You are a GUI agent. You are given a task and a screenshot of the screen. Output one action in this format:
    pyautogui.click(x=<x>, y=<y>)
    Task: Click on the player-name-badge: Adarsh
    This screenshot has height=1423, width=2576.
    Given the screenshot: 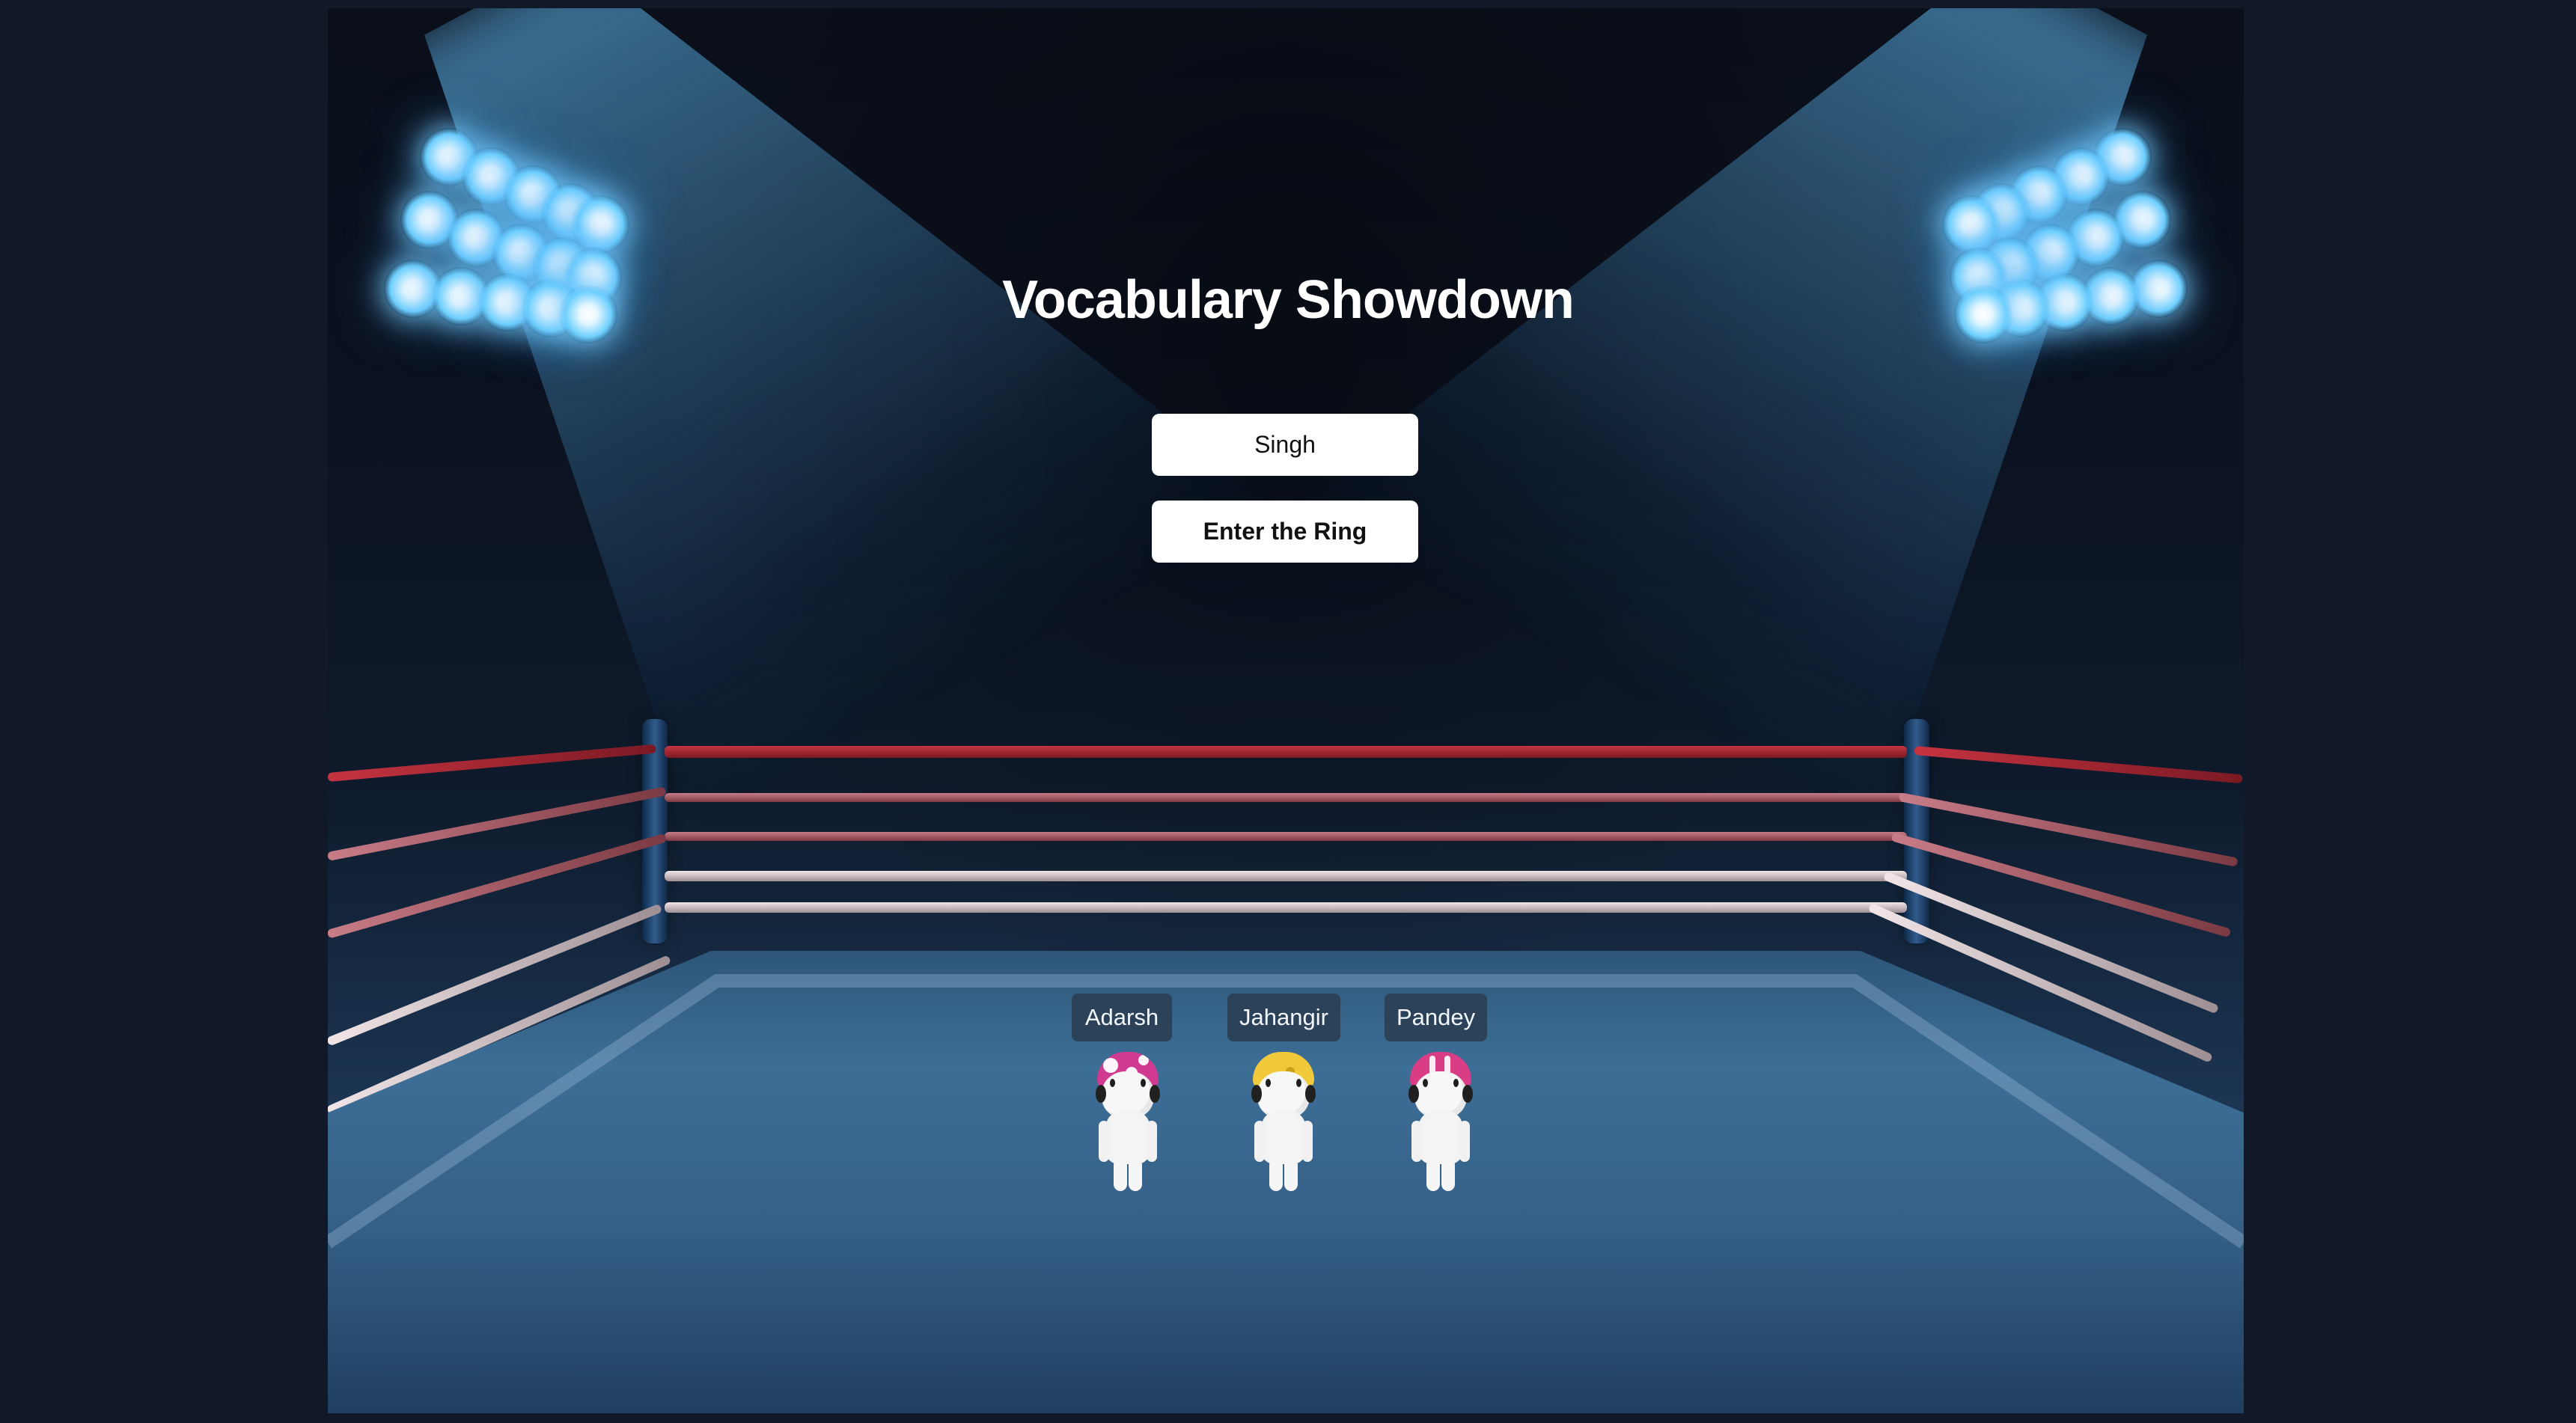 What is the action you would take?
    pyautogui.click(x=1122, y=1017)
    